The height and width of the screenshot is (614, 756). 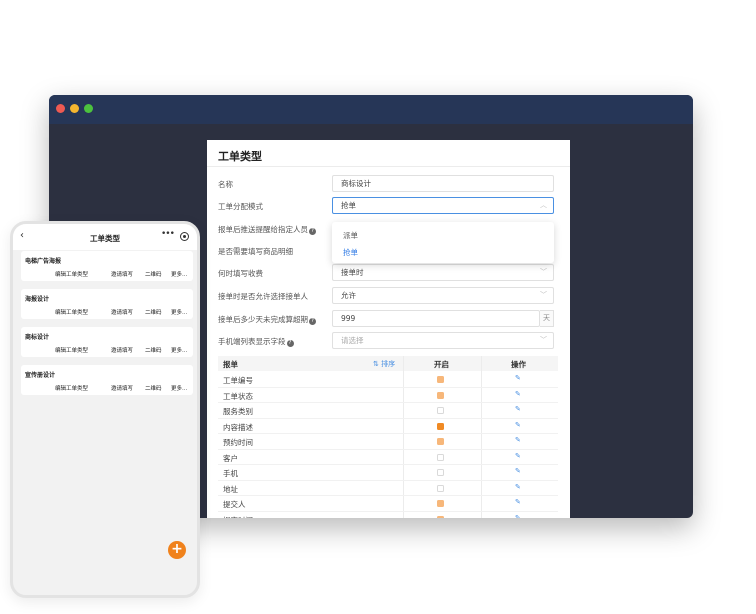 What do you see at coordinates (168, 234) in the screenshot?
I see `more-icon: •••` at bounding box center [168, 234].